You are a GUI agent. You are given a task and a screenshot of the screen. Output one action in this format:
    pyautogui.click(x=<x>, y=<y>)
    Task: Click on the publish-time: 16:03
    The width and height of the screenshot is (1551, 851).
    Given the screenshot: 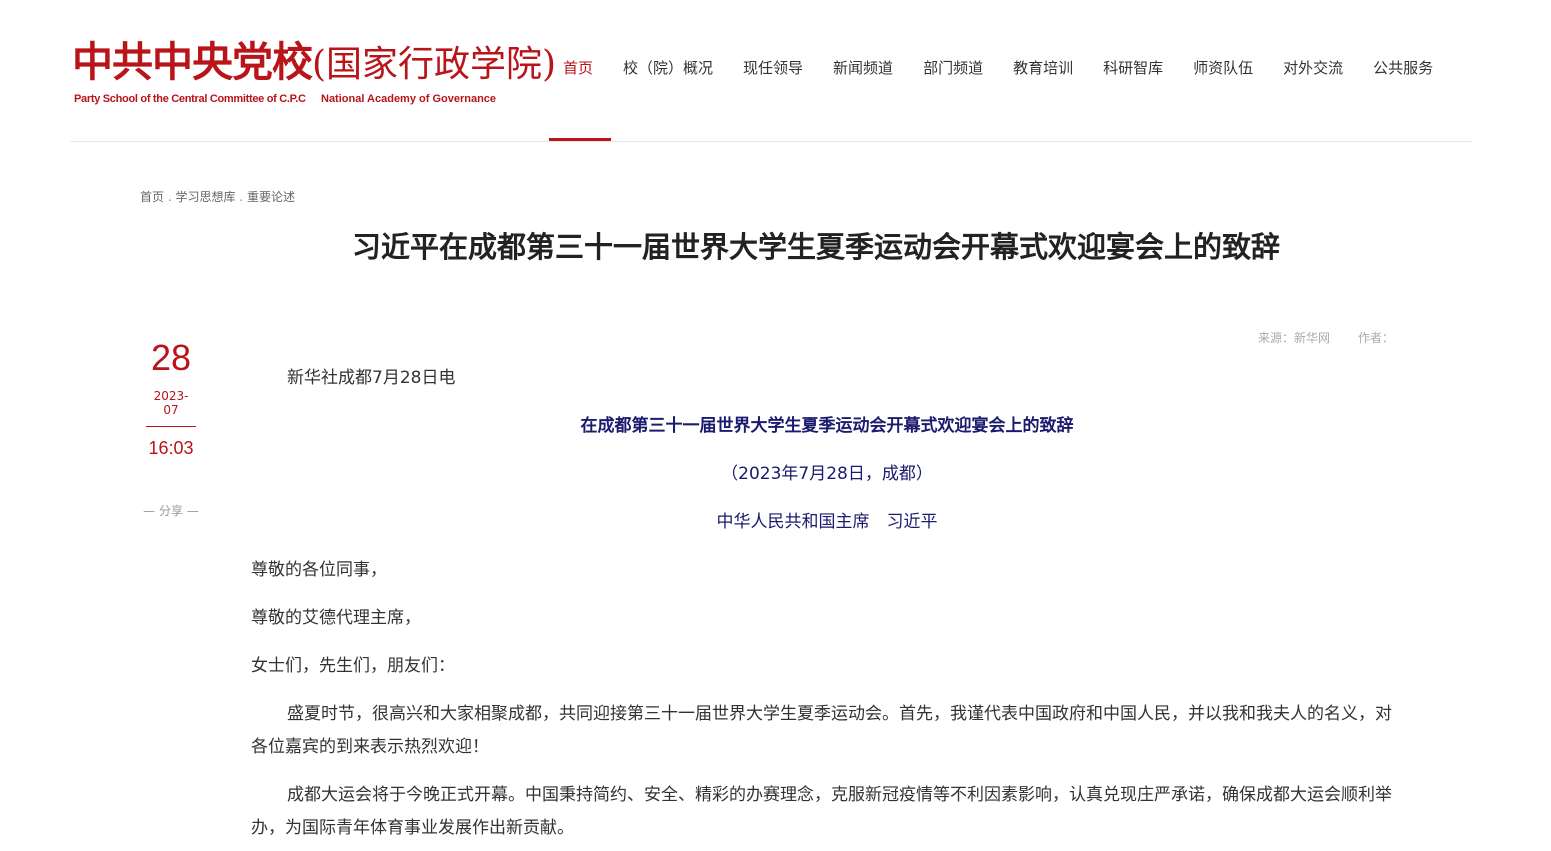 What is the action you would take?
    pyautogui.click(x=171, y=448)
    